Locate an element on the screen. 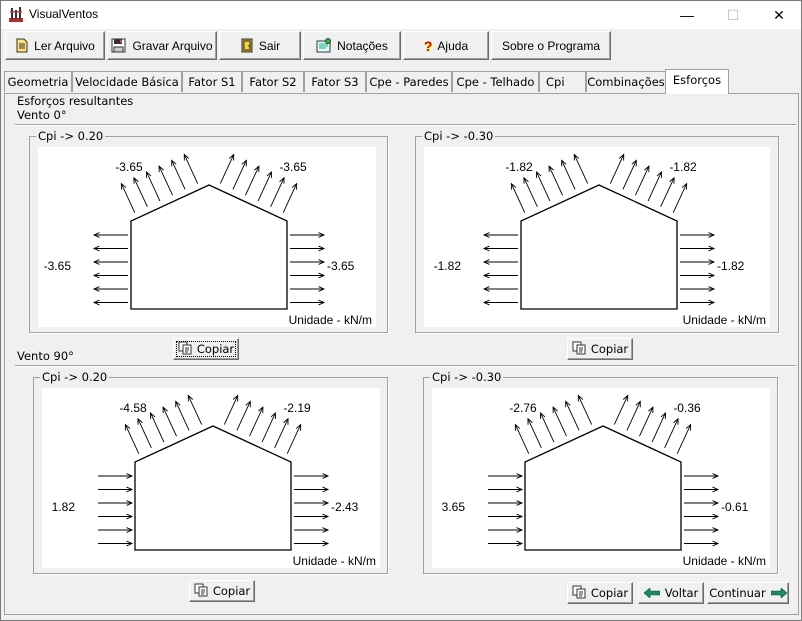 The image size is (802, 621). title-bar: VisualVentos — ☐ ✕ is located at coordinates (401, 15).